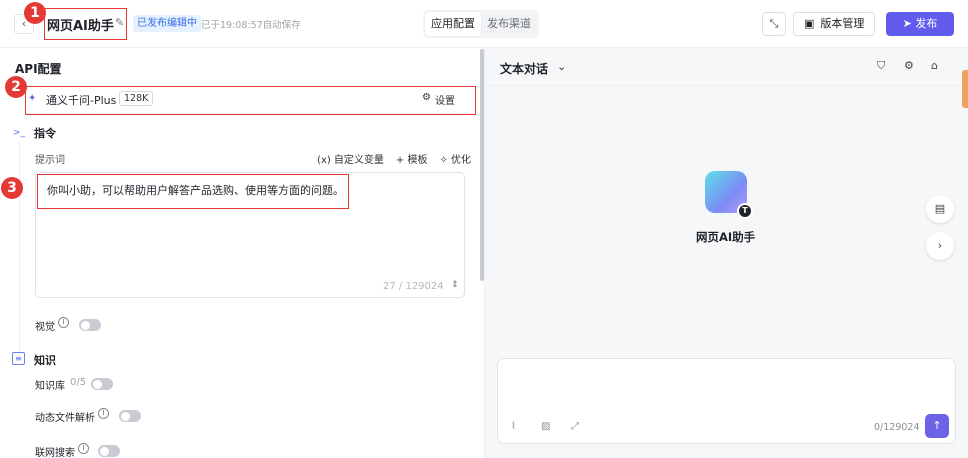 Image resolution: width=968 pixels, height=458 pixels. I want to click on template-button: + 模板, so click(412, 158).